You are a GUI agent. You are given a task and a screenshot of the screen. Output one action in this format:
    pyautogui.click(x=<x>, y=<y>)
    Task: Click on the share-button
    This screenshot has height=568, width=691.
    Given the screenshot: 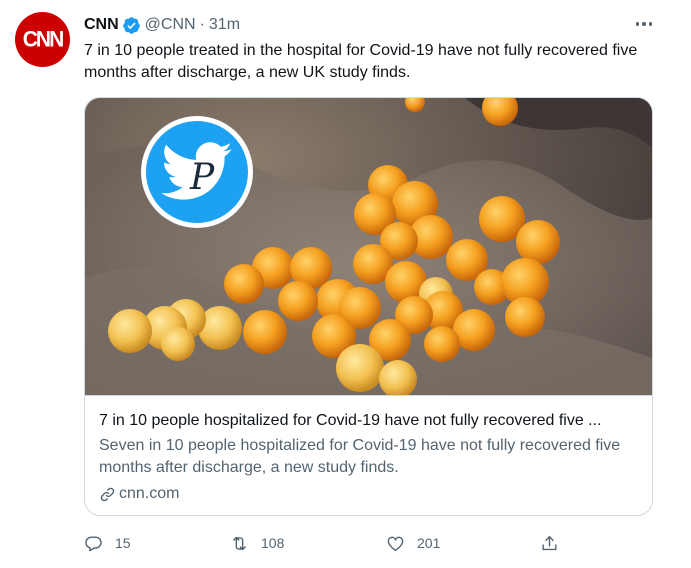 What is the action you would take?
    pyautogui.click(x=549, y=543)
    